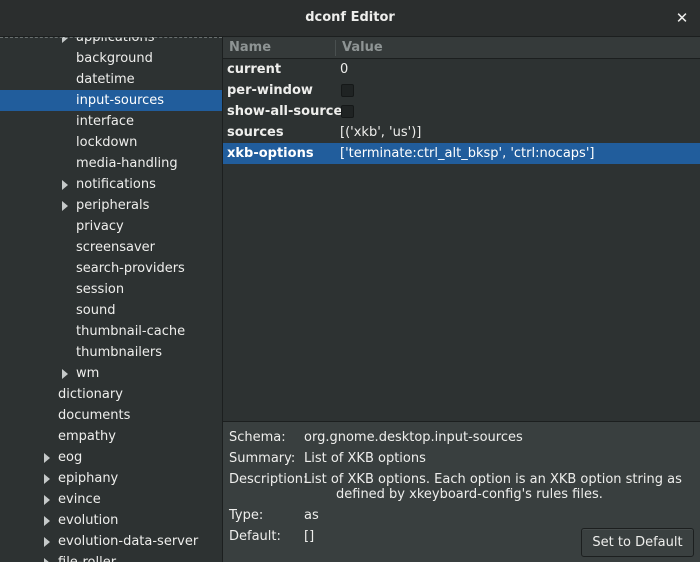  I want to click on tree-item-label: screensaver, so click(115, 247).